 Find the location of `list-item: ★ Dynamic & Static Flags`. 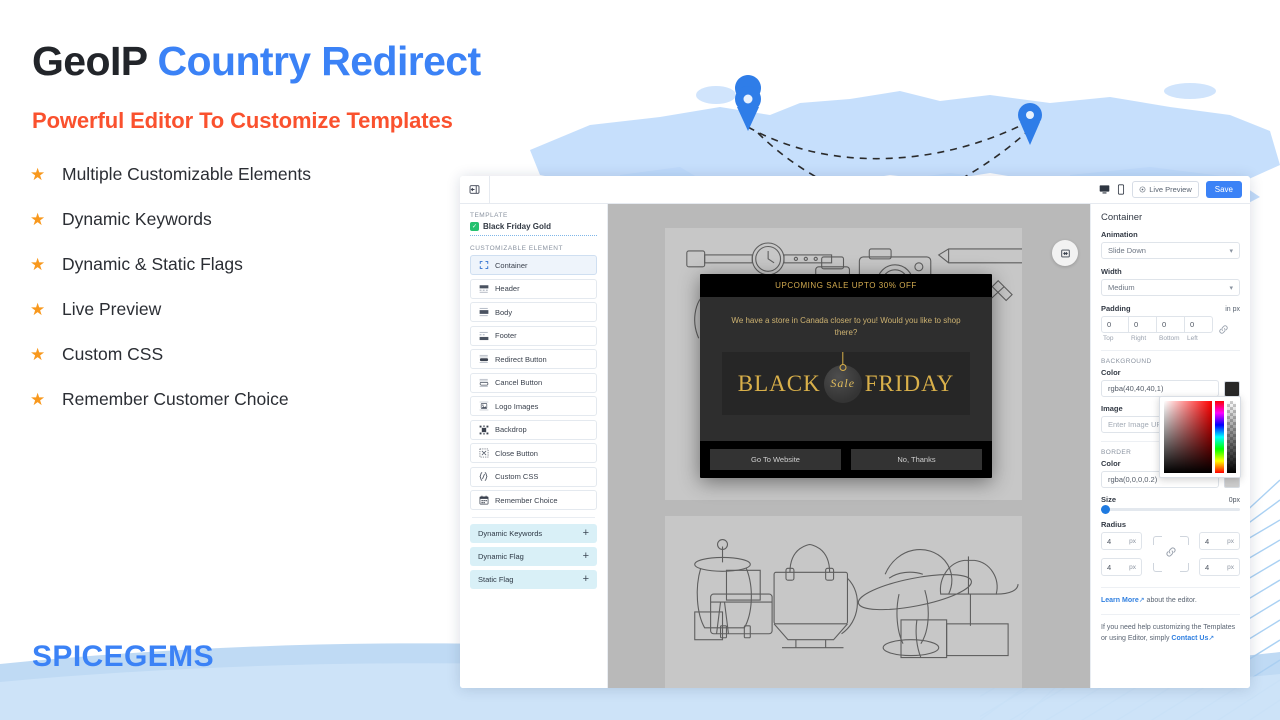

list-item: ★ Dynamic & Static Flags is located at coordinates (240, 264).